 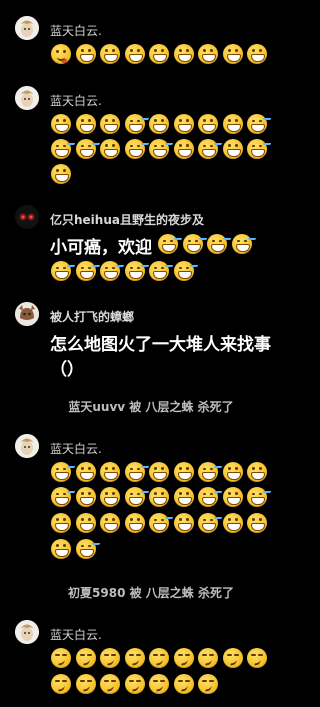 What do you see at coordinates (67, 370) in the screenshot?
I see `message-text: （）` at bounding box center [67, 370].